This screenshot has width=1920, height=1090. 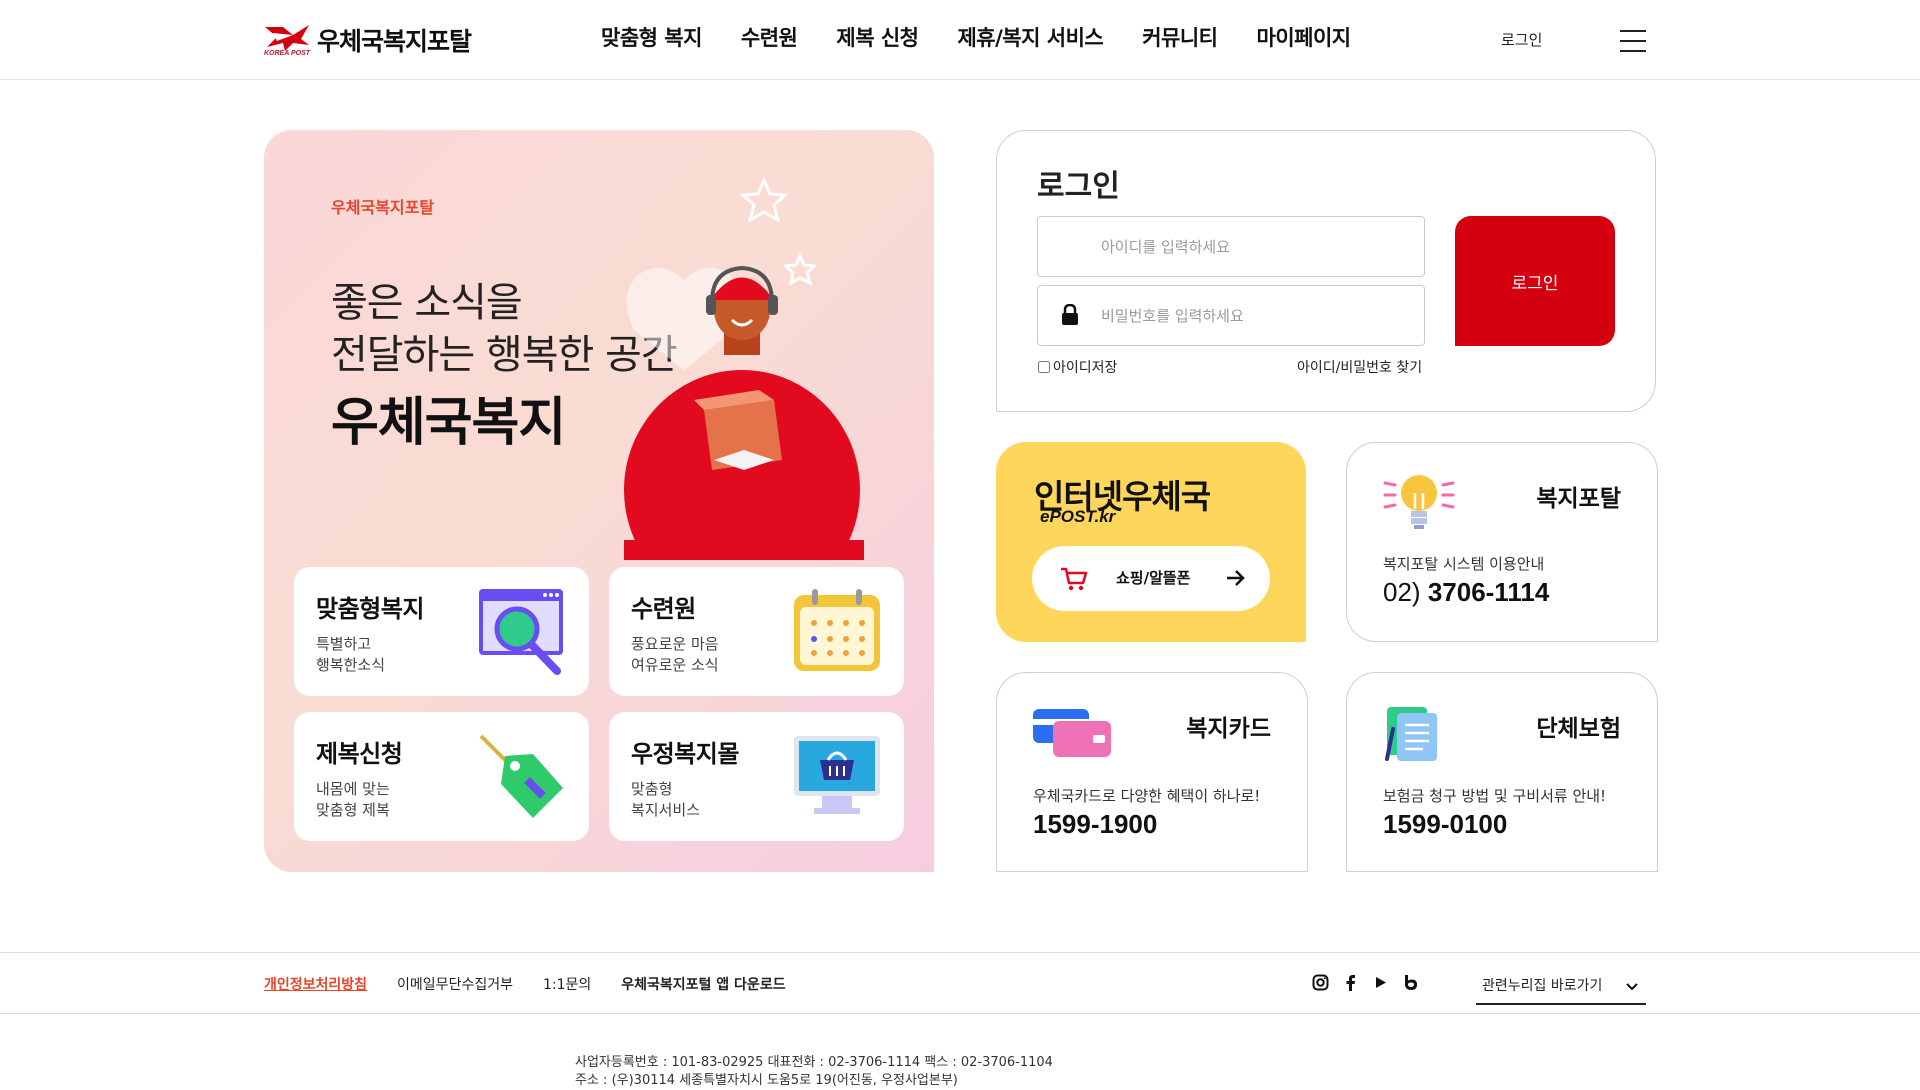 I want to click on password-field, so click(x=1231, y=315).